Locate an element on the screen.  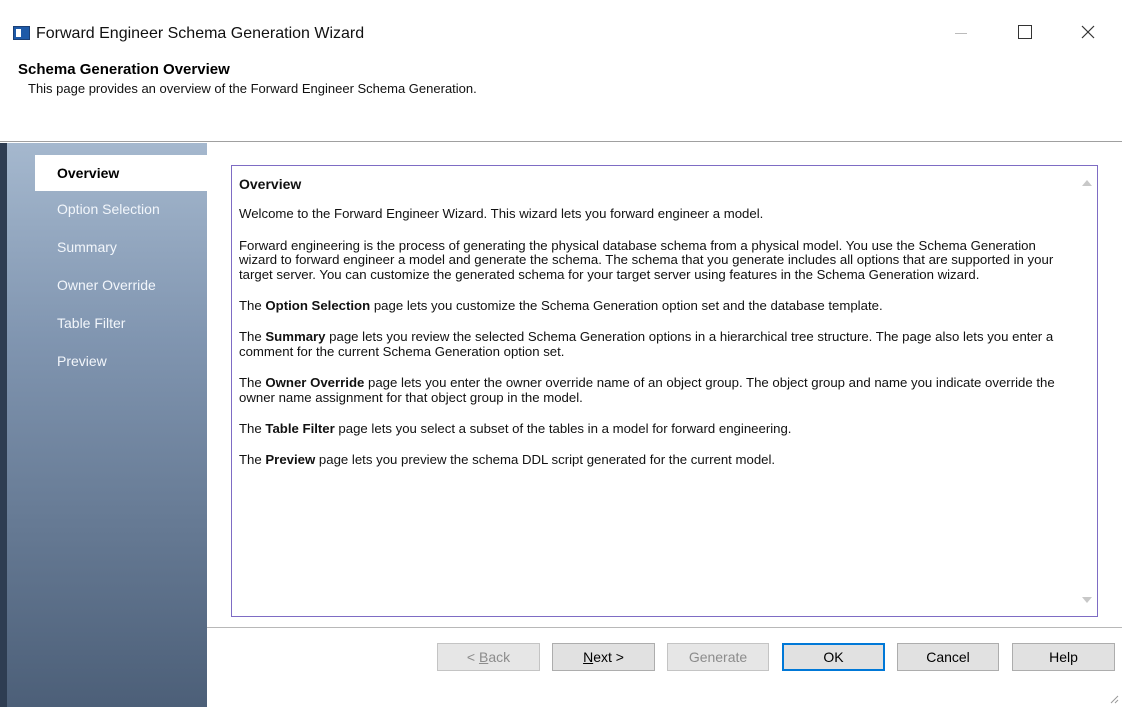
back-prefix: < is located at coordinates (472, 657).